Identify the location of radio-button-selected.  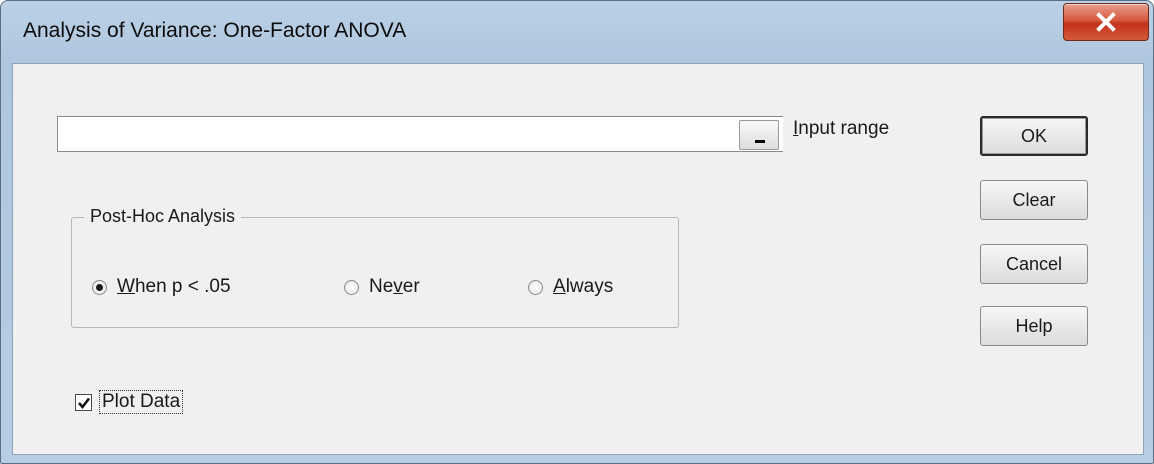
(99, 287).